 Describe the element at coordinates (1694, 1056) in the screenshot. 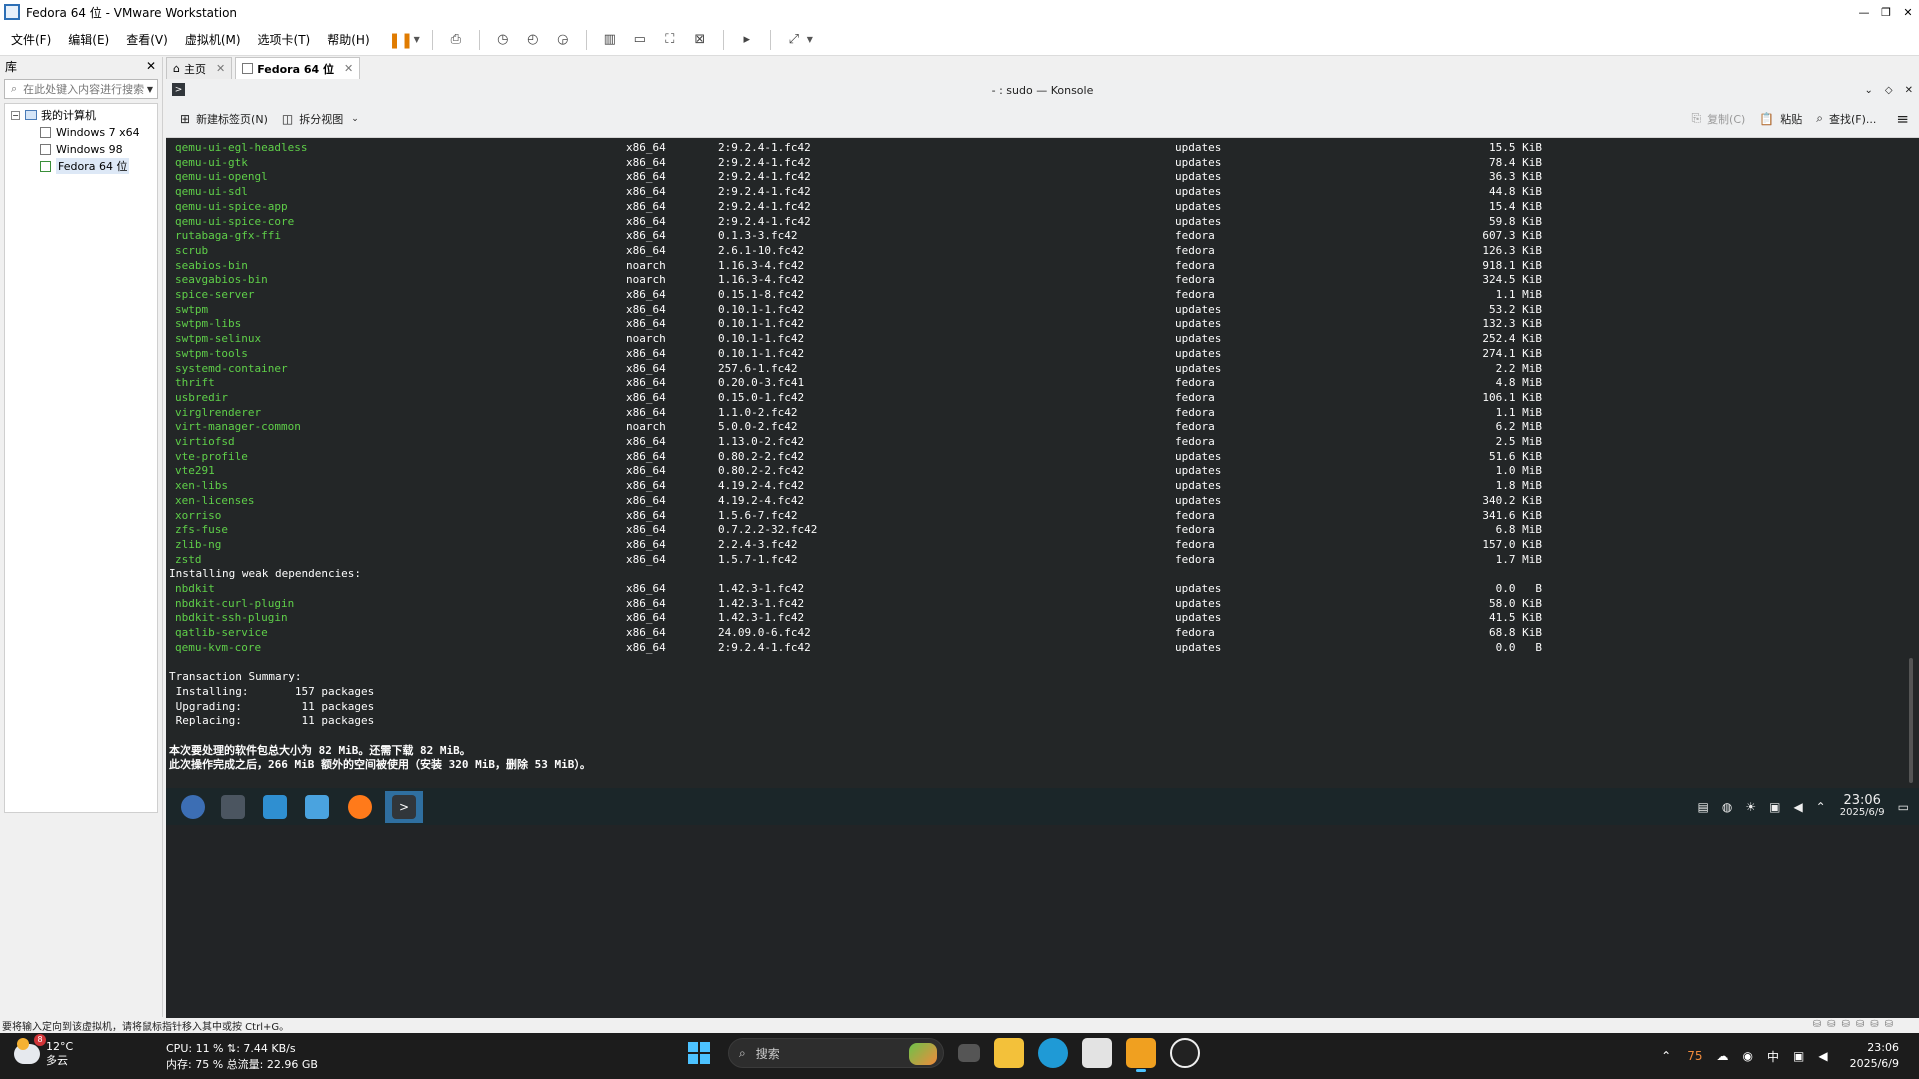

I see `tray-counter: 75` at that location.